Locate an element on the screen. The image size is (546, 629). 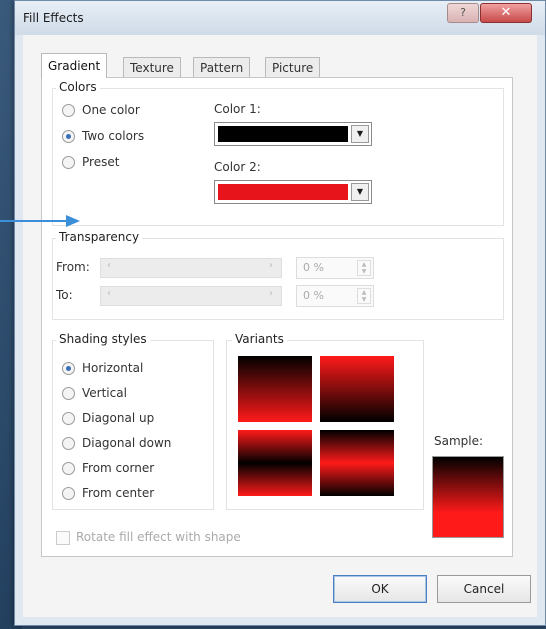
radio-preset is located at coordinates (68, 162).